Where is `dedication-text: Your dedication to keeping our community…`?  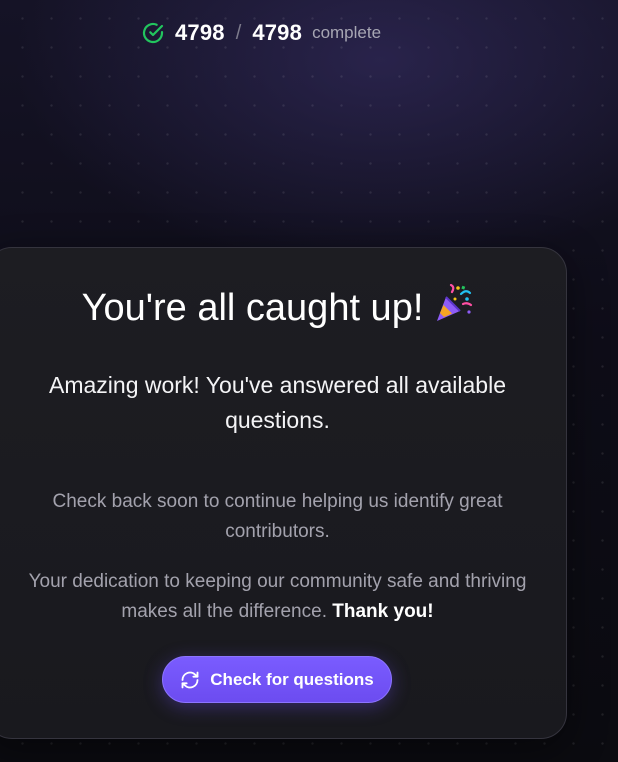
dedication-text: Your dedication to keeping our community… is located at coordinates (277, 597).